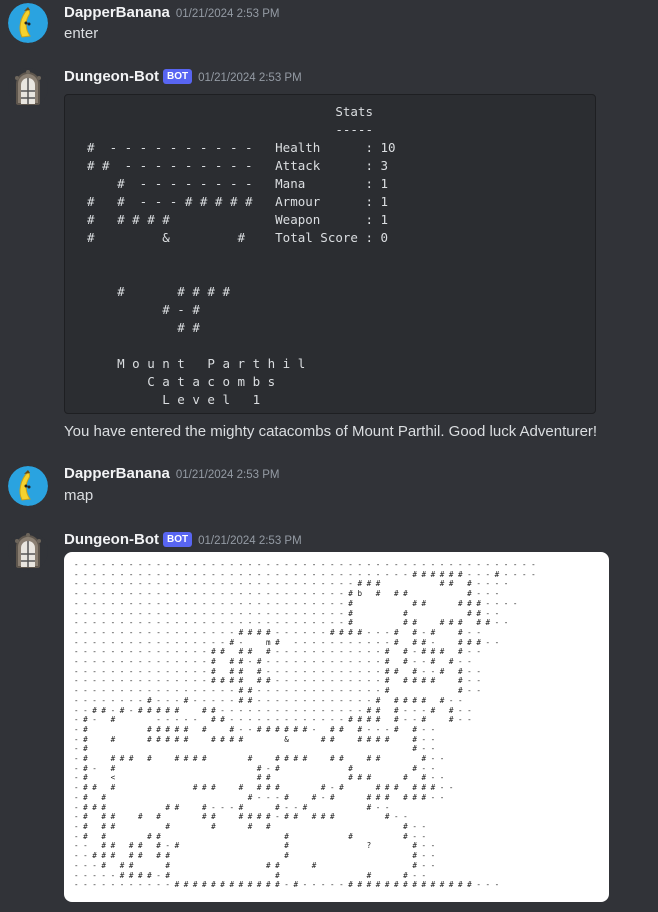 This screenshot has width=658, height=912. Describe the element at coordinates (81, 33) in the screenshot. I see `message-text: enter` at that location.